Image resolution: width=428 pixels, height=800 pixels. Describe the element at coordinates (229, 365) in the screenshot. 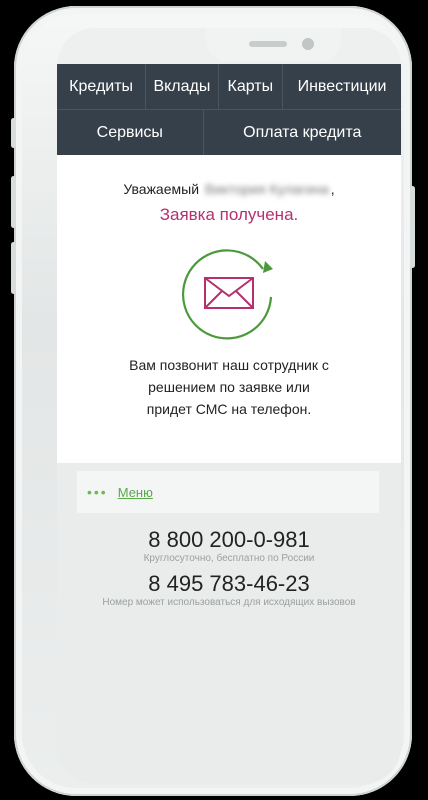

I see `message-line: Вам позвонит наш сотрудник с` at that location.